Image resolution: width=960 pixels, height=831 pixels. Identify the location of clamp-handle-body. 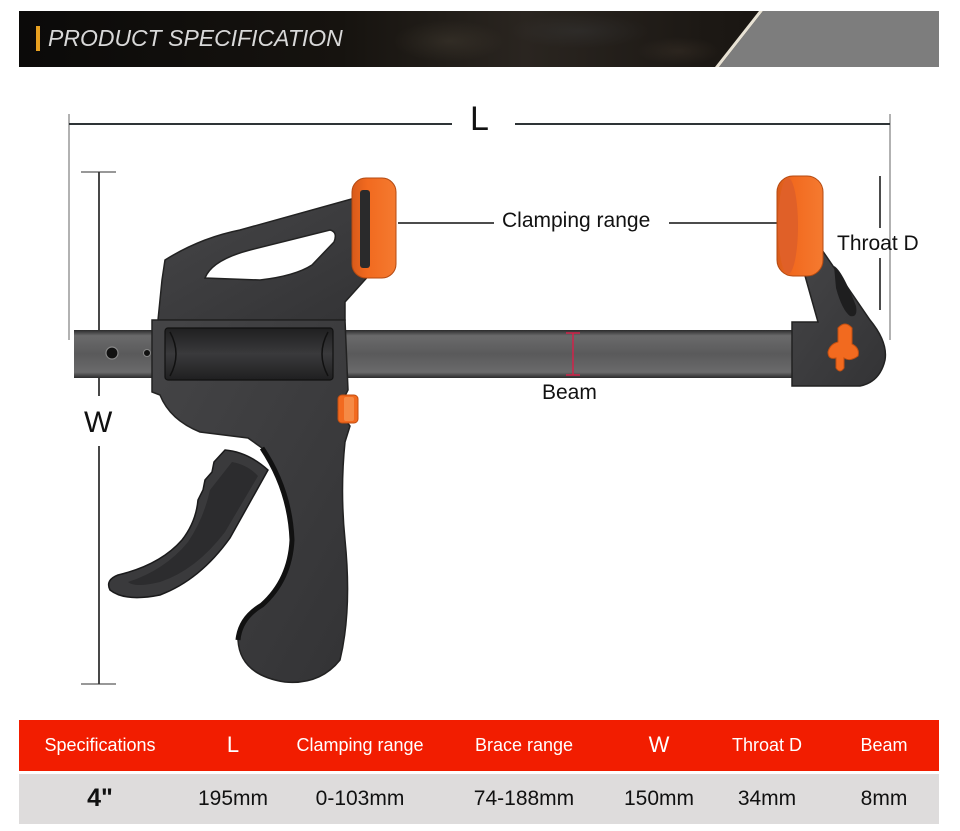
(263, 440).